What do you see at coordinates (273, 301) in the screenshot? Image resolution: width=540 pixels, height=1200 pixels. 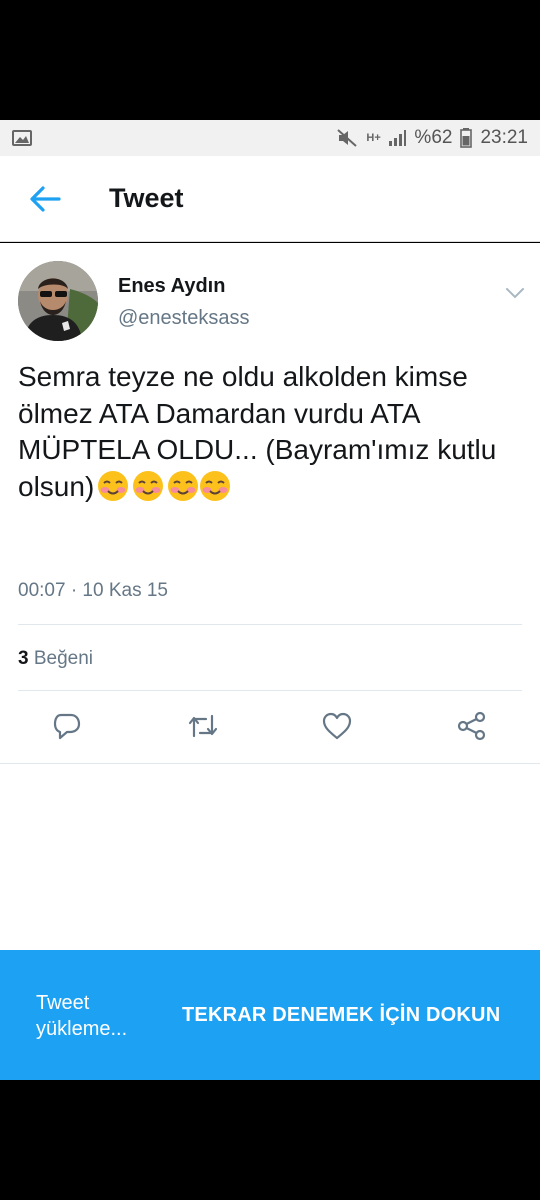 I see `tweet-author: Enes Aydın @enesteksass` at bounding box center [273, 301].